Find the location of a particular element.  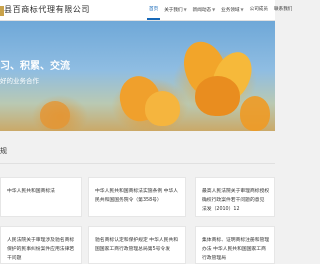

law-card: 中华人民共和国商标法实施条例 中华人民共和国国务院令（第358号） is located at coordinates (137, 197).